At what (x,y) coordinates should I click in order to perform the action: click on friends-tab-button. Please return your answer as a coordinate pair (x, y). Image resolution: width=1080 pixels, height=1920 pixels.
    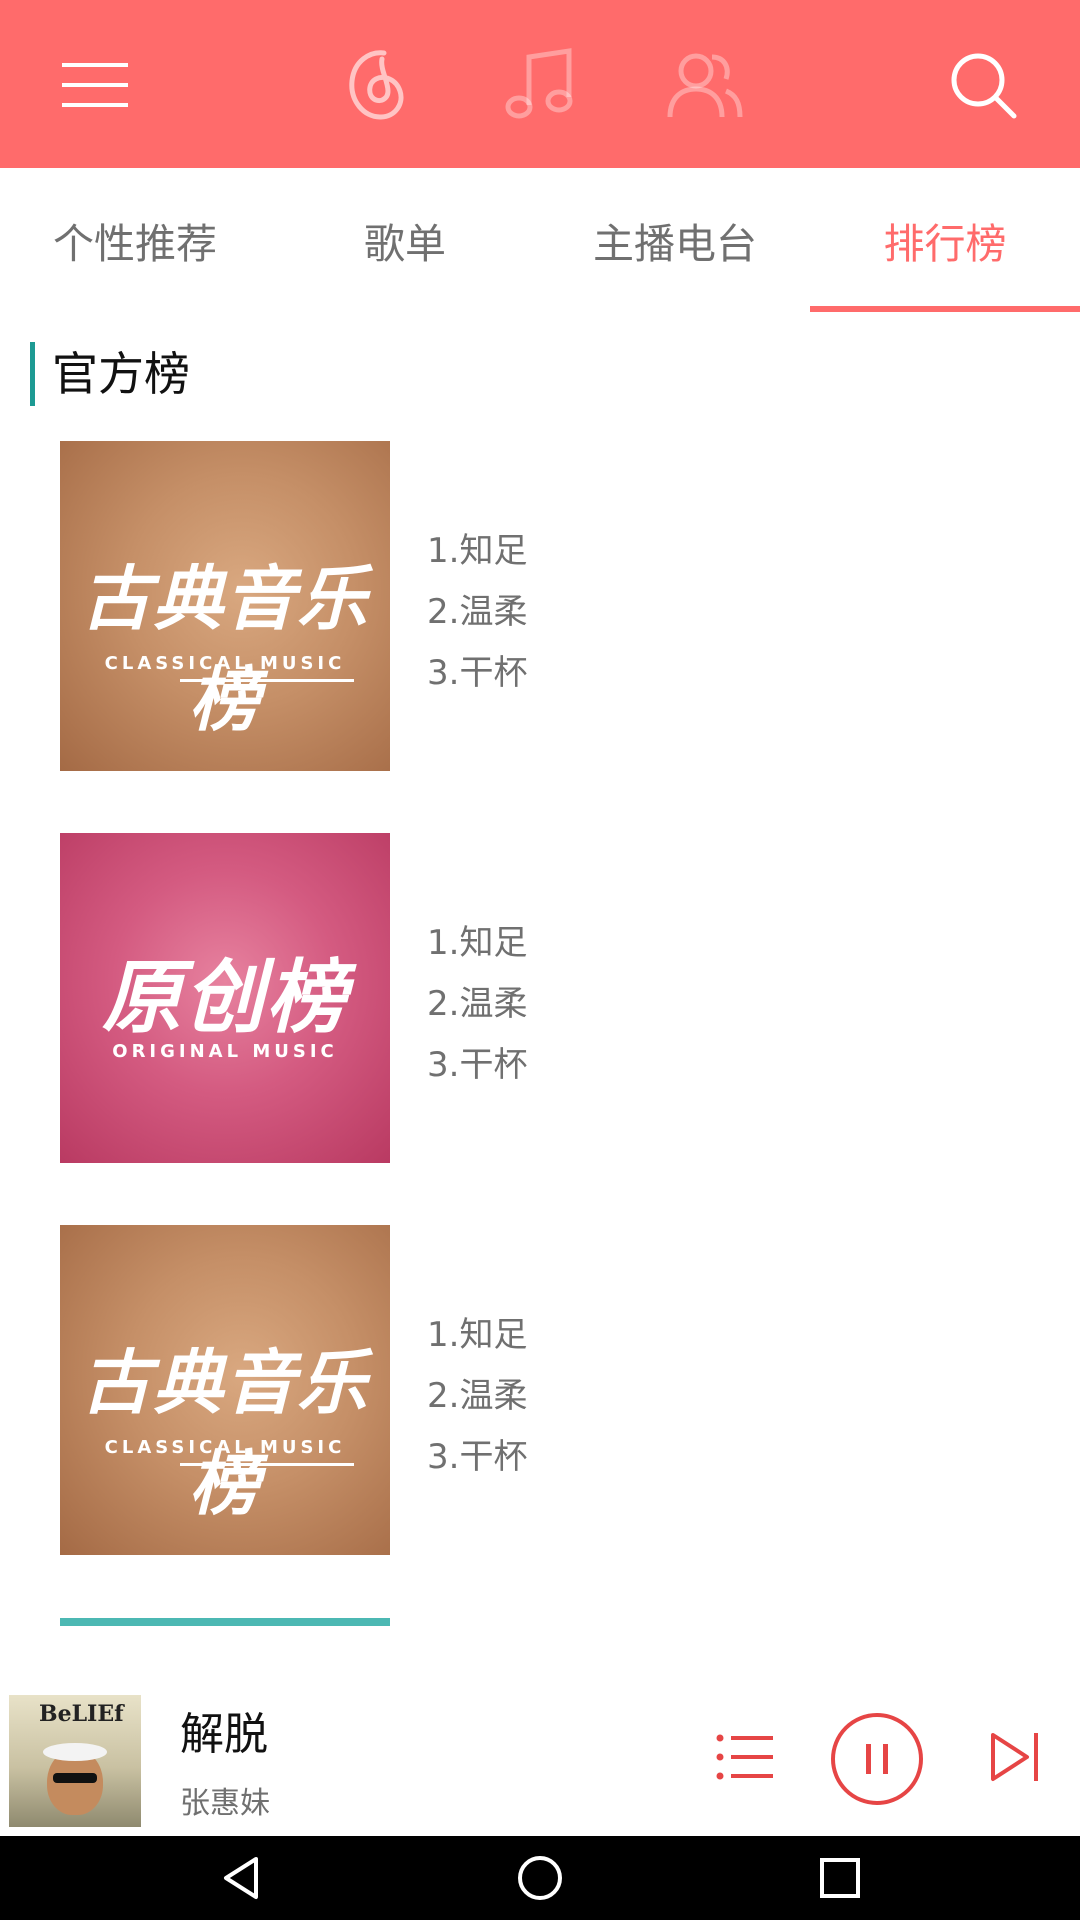
    Looking at the image, I should click on (705, 85).